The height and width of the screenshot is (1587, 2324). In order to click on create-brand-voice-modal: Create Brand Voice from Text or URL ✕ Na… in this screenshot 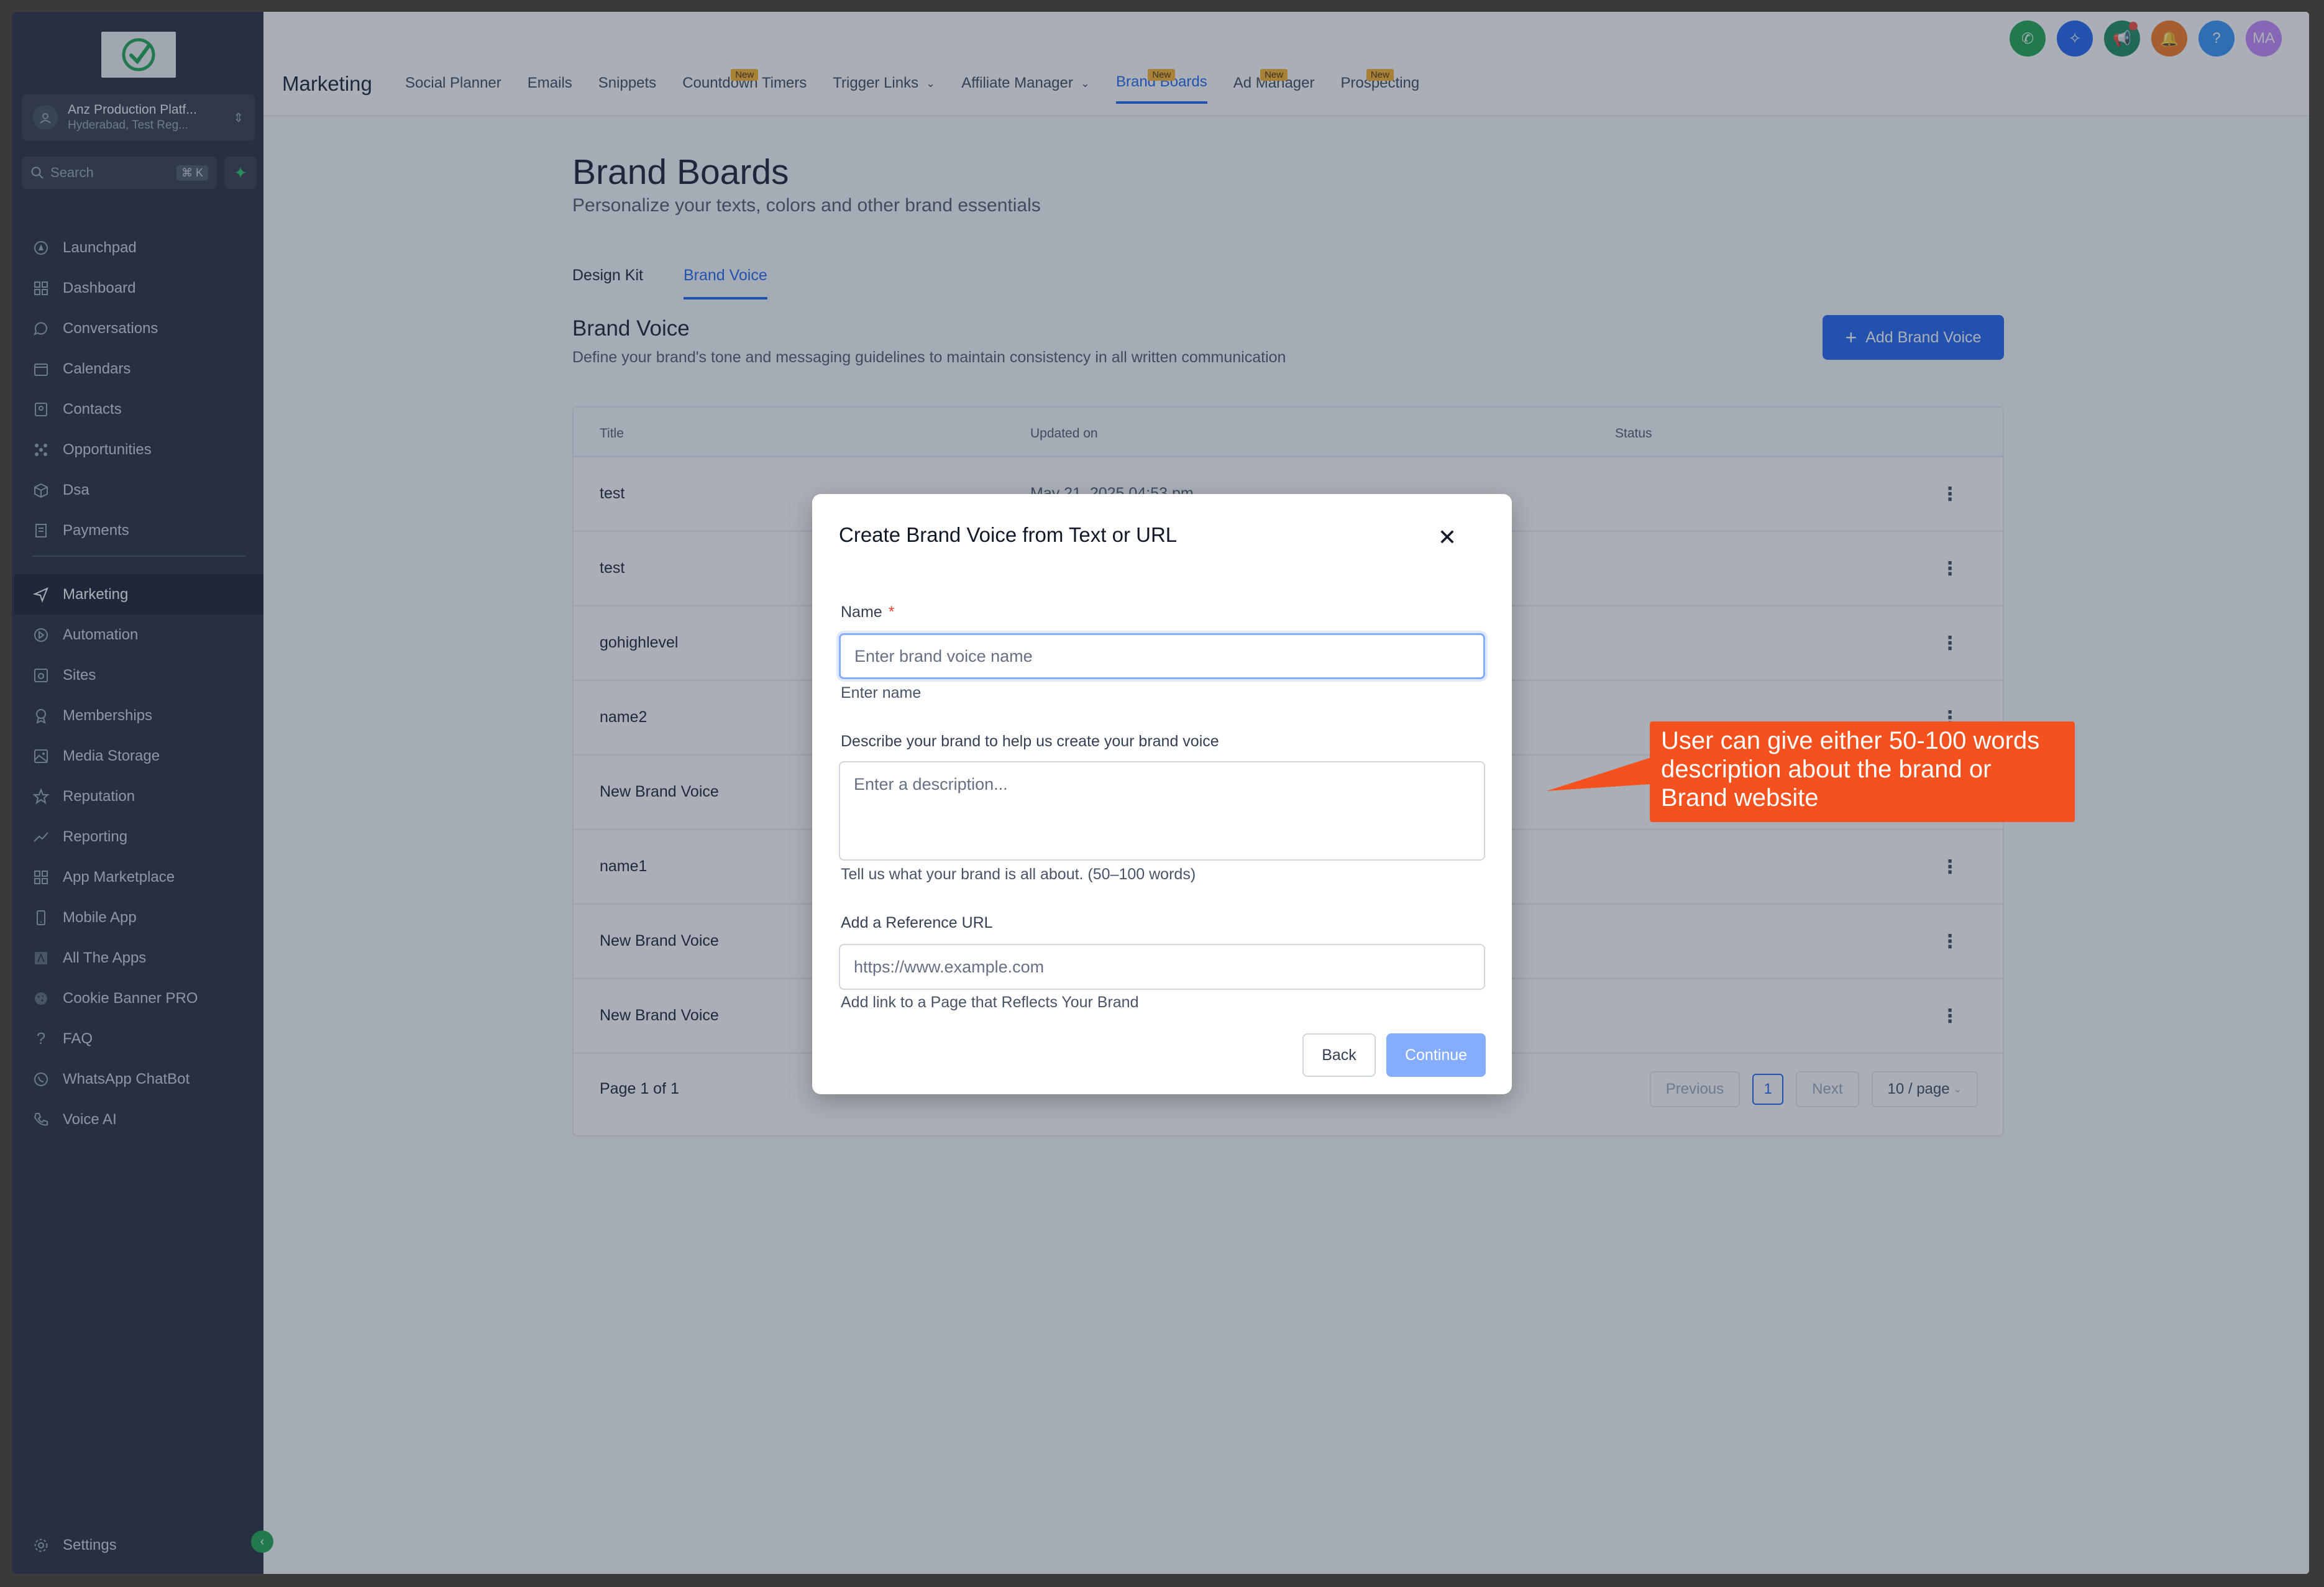, I will do `click(1162, 794)`.